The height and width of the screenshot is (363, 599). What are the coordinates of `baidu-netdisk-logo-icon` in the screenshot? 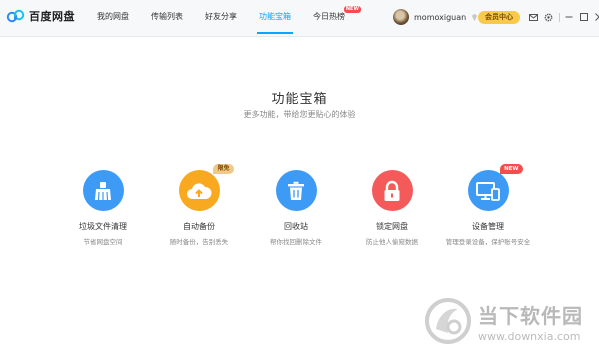 It's located at (15, 16).